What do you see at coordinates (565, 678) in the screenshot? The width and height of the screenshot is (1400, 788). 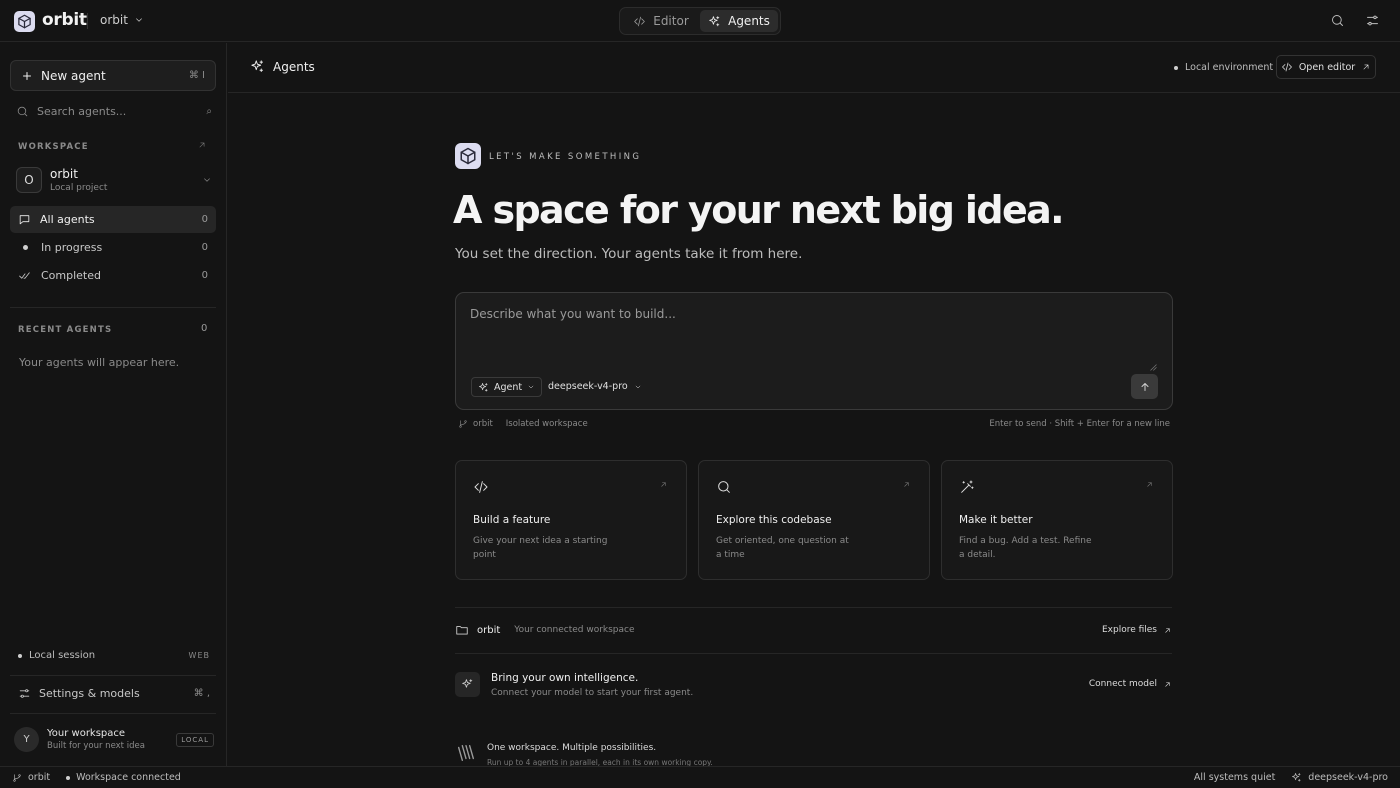 I see `connect-model-title: Bring your own intelligence.` at bounding box center [565, 678].